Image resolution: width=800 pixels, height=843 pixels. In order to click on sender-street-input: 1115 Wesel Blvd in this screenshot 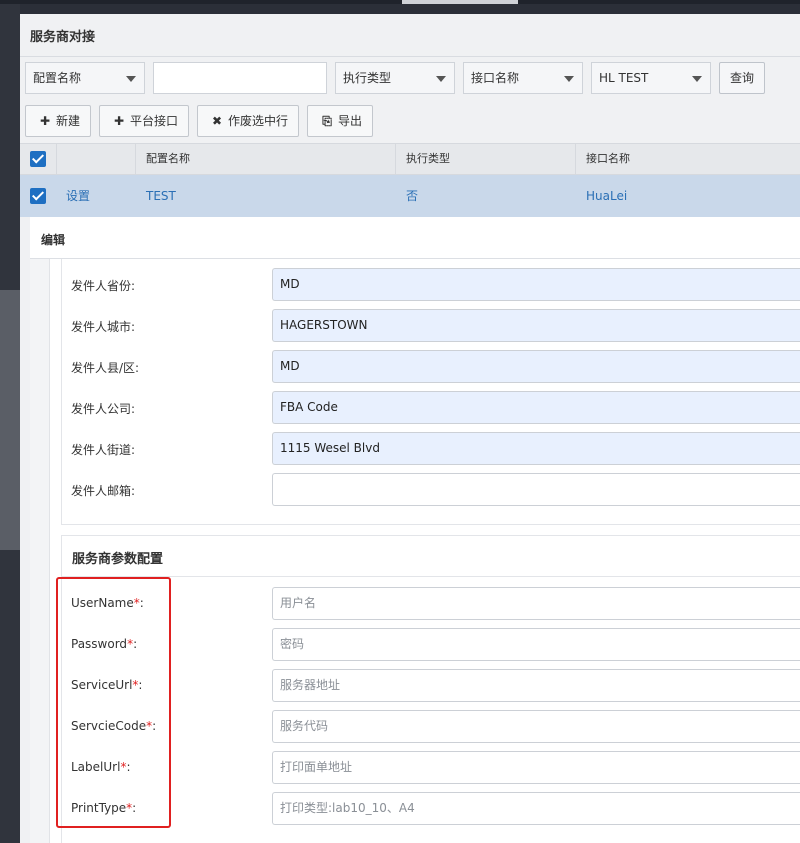, I will do `click(536, 448)`.